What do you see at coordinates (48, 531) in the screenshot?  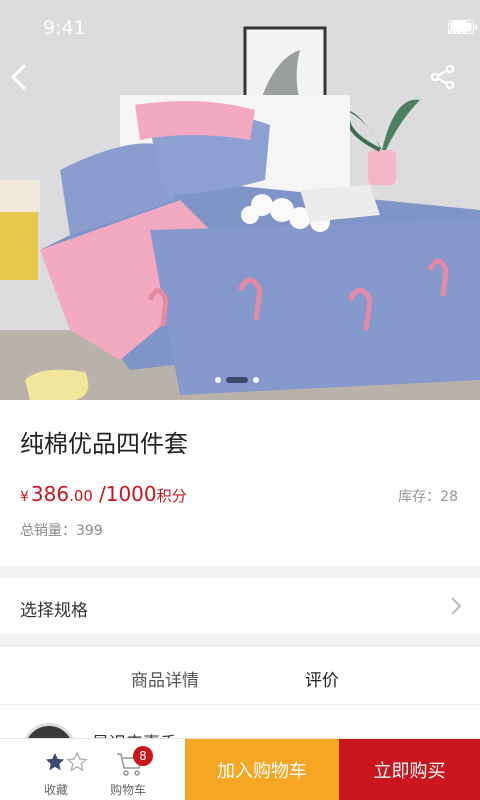 I see `sales-label: 总销量：` at bounding box center [48, 531].